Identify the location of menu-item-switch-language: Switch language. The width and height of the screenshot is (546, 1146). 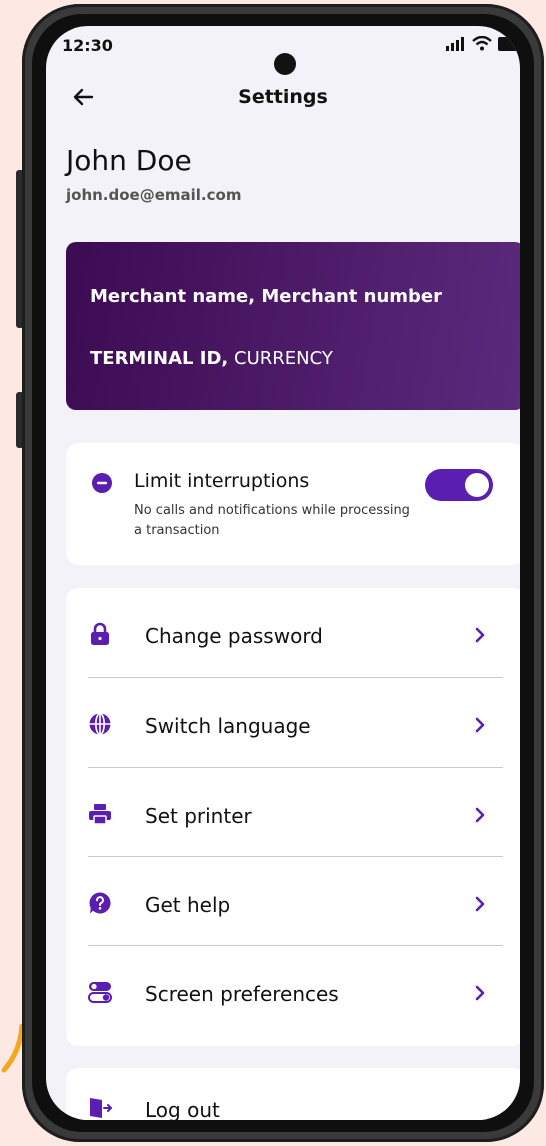
(293, 722).